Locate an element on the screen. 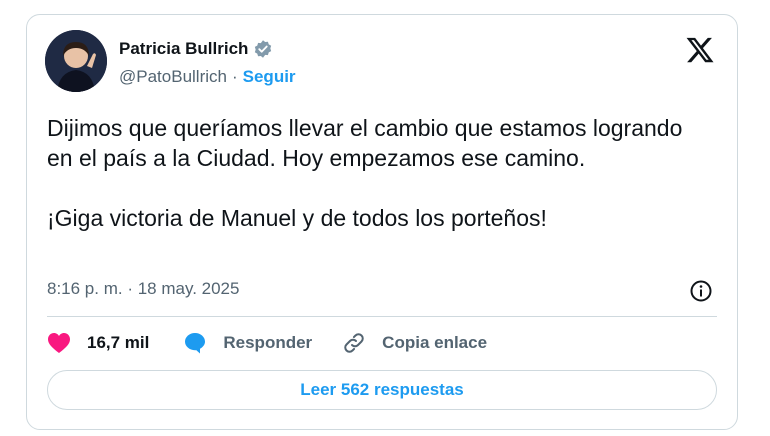 Image resolution: width=770 pixels, height=436 pixels. avatar is located at coordinates (76, 61).